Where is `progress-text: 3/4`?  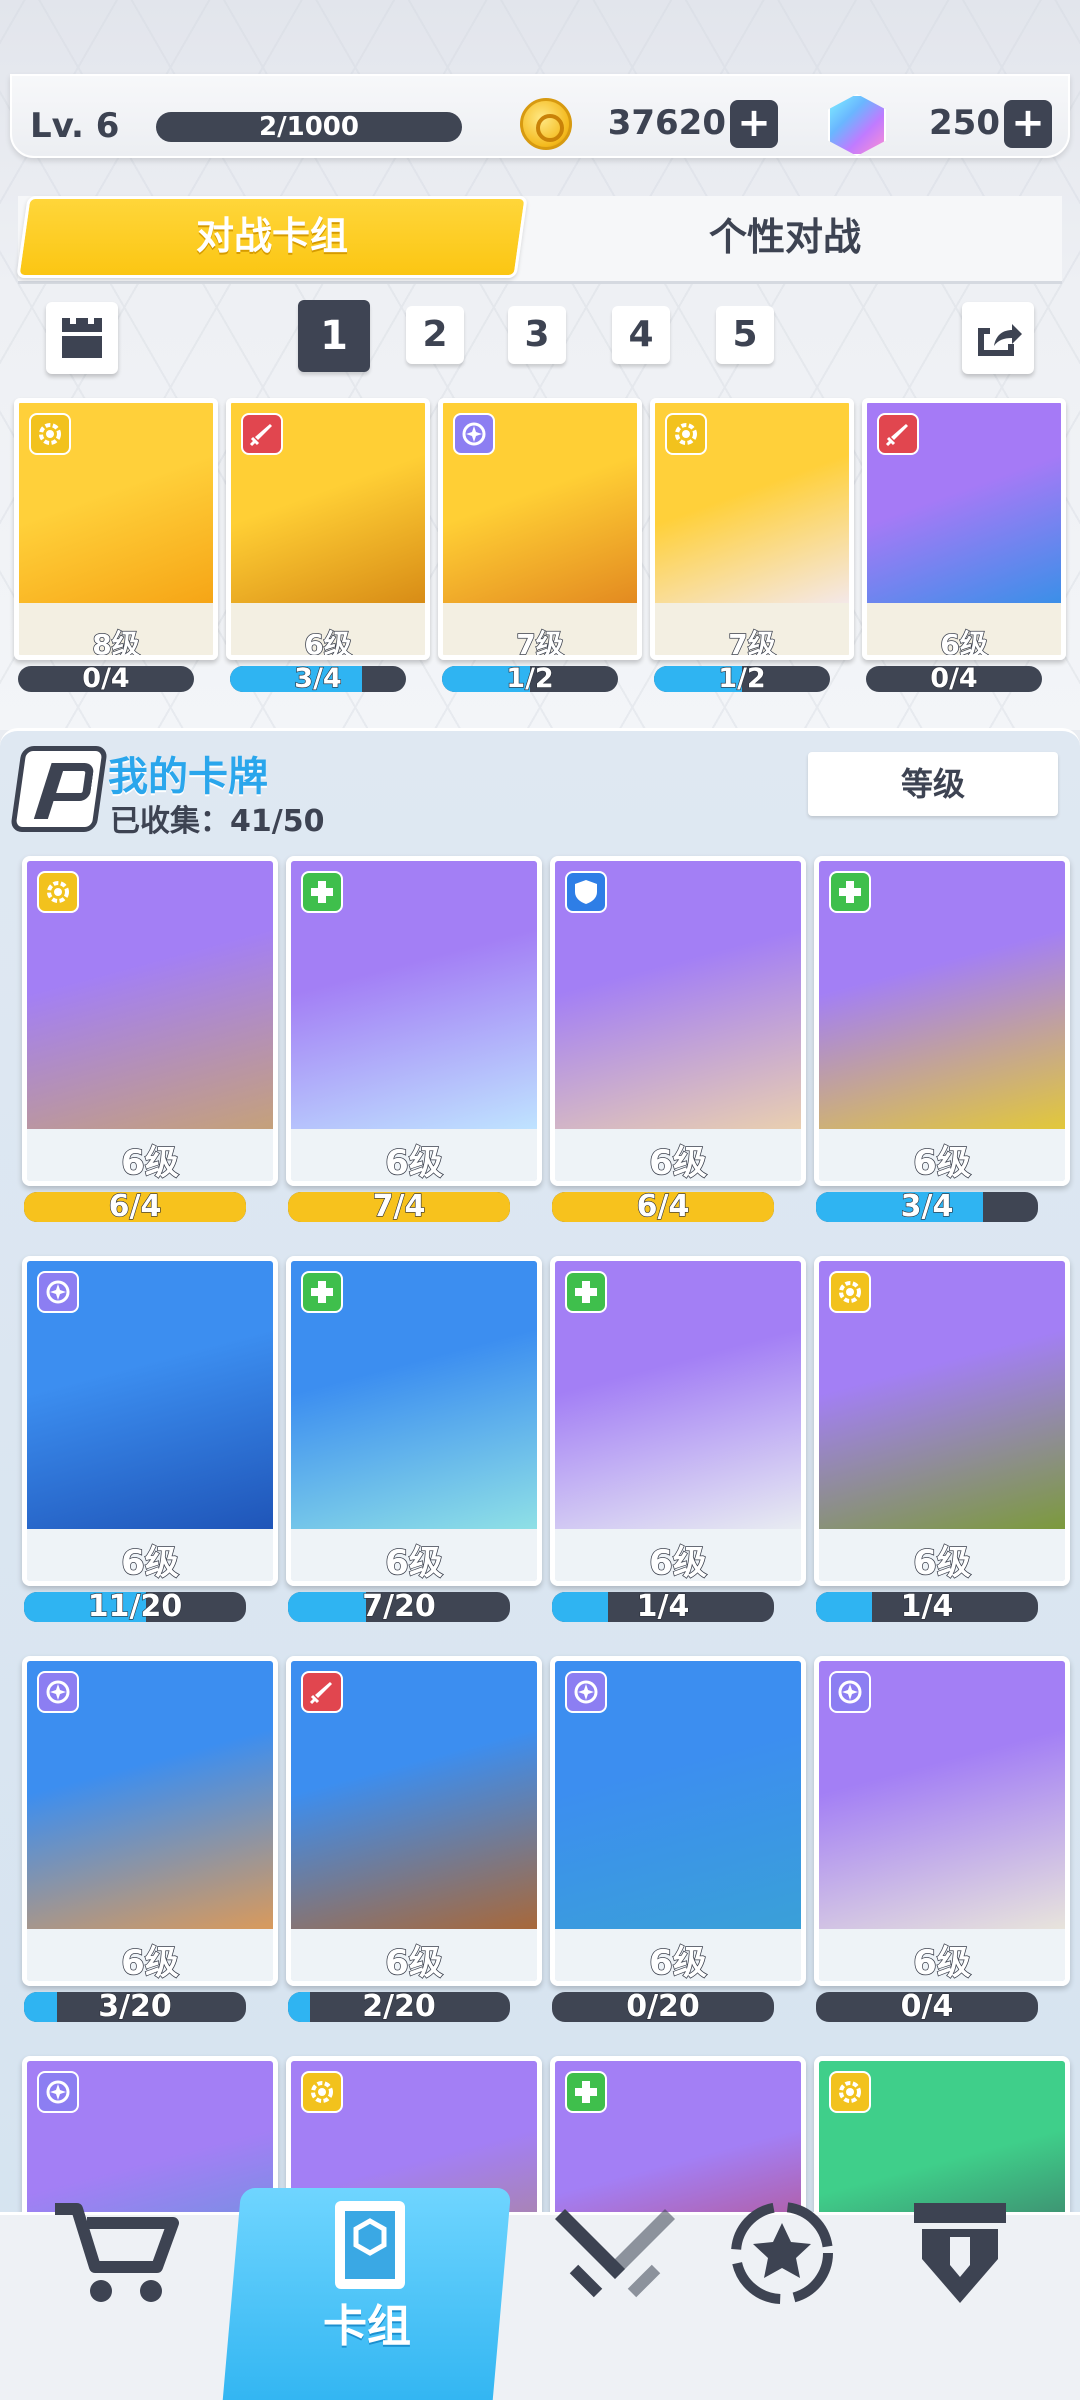 progress-text: 3/4 is located at coordinates (318, 679).